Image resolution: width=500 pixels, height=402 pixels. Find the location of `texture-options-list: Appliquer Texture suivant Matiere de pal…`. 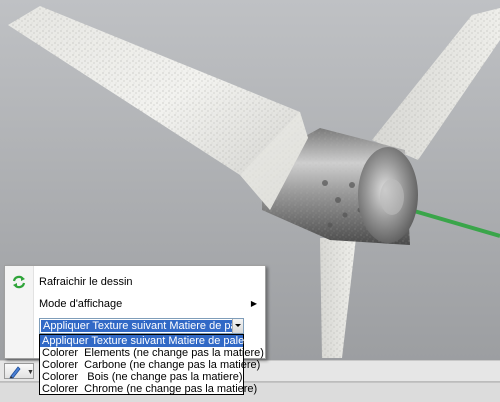

texture-options-list: Appliquer Texture suivant Matiere de pal… is located at coordinates (151, 364).